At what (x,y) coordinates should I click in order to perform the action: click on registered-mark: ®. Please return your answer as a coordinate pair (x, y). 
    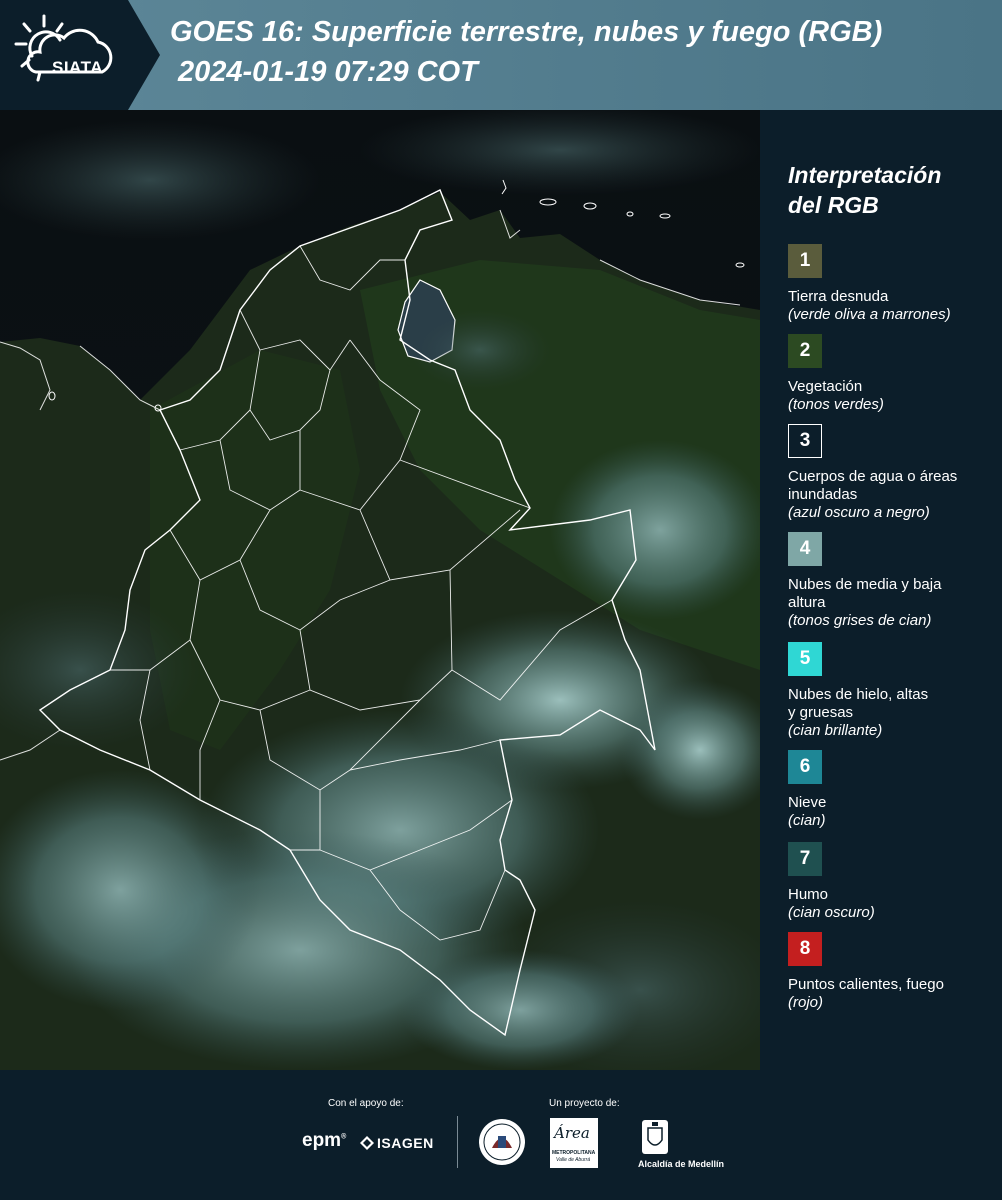
    Looking at the image, I should click on (344, 1137).